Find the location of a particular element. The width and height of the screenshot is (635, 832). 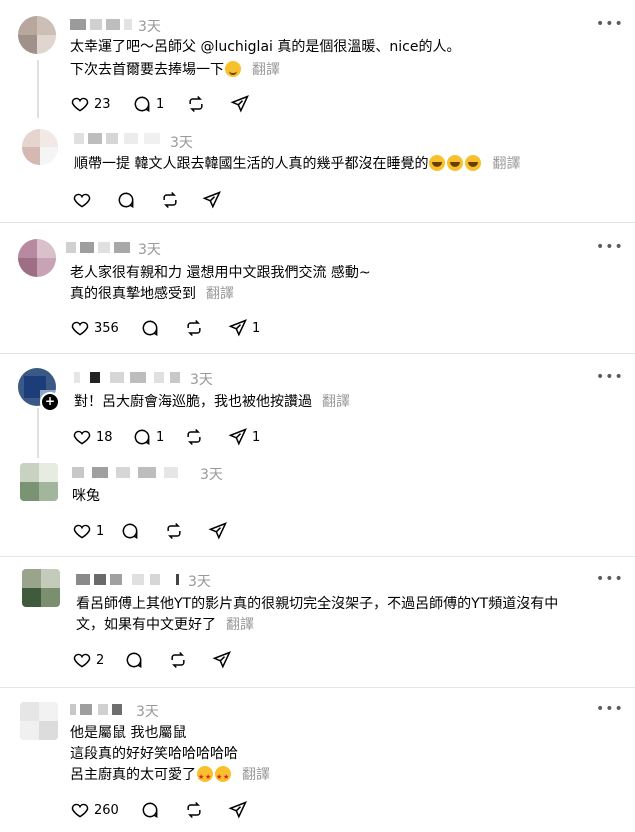

like-button: 2 is located at coordinates (88, 660).